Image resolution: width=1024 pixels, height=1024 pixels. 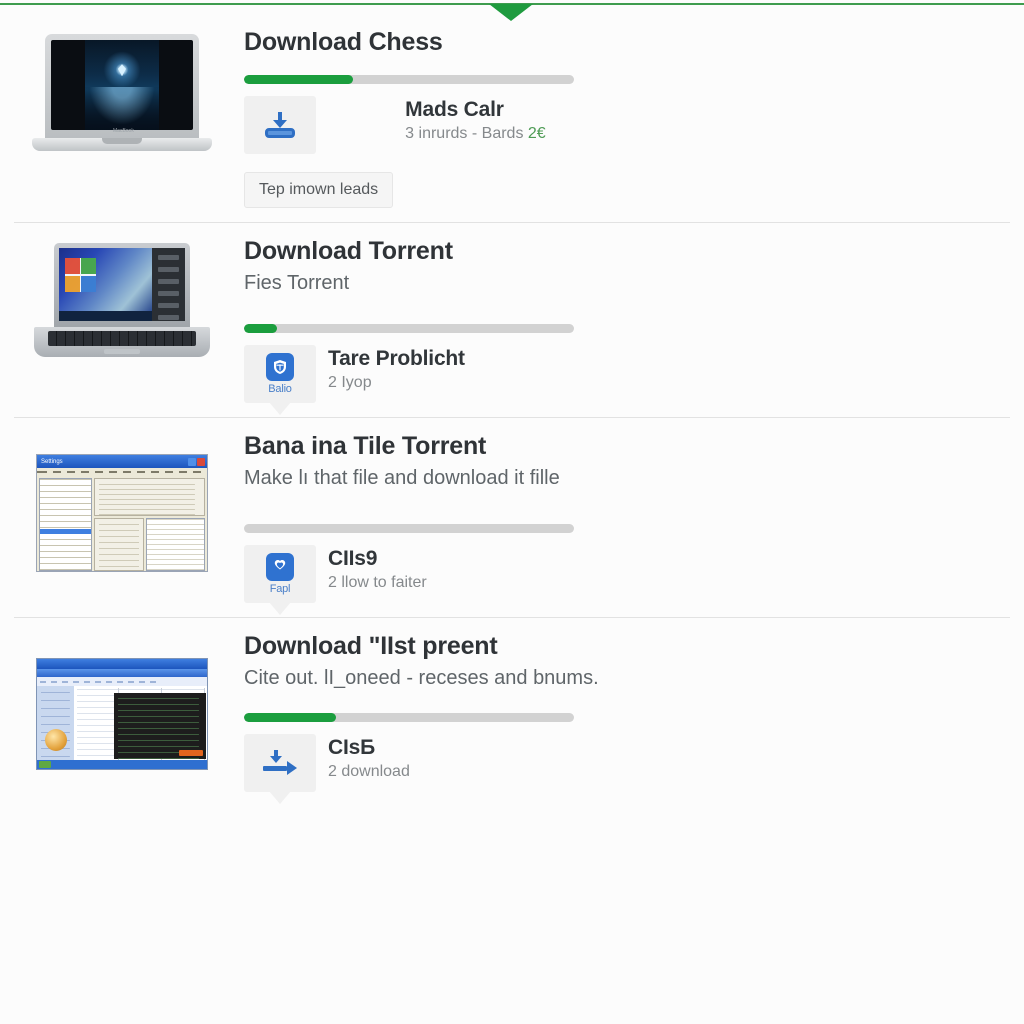 I want to click on item-thumbnail: MacBook, so click(x=122, y=97).